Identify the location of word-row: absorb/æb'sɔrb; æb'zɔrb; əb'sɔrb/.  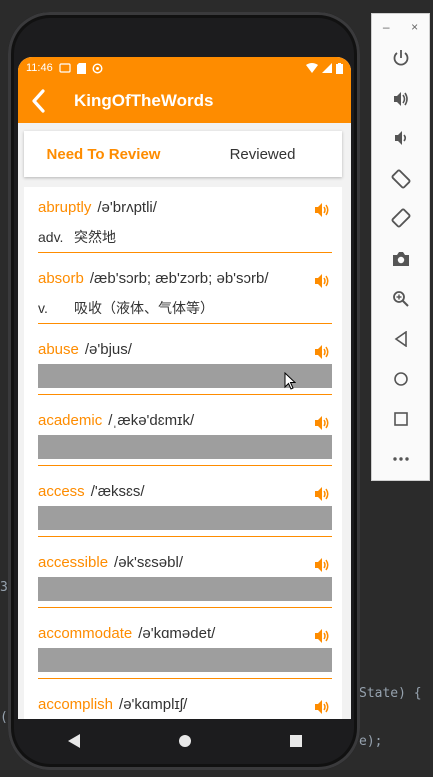
(153, 278).